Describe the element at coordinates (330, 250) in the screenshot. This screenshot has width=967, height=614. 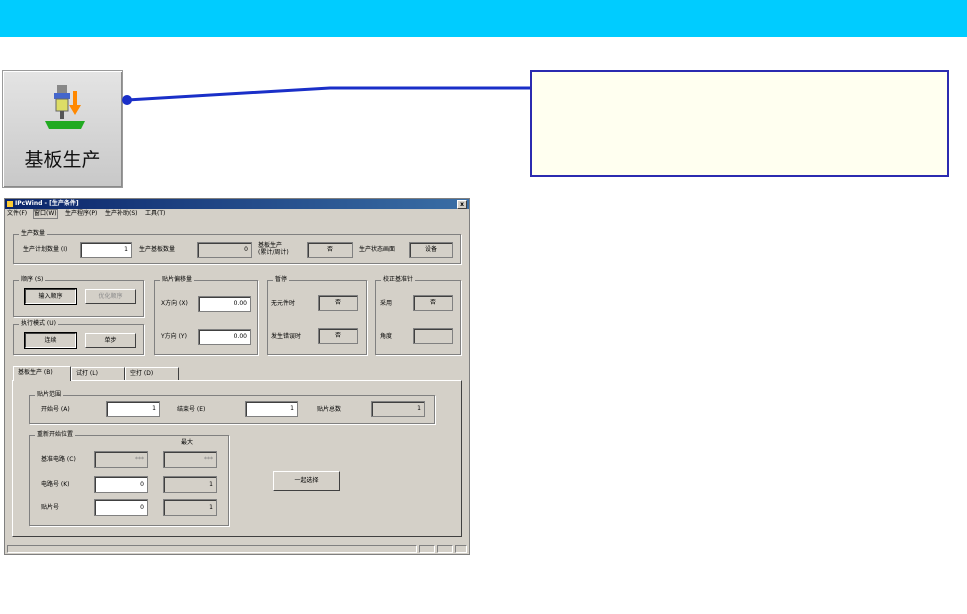
I see `board-prod-value: 否` at that location.